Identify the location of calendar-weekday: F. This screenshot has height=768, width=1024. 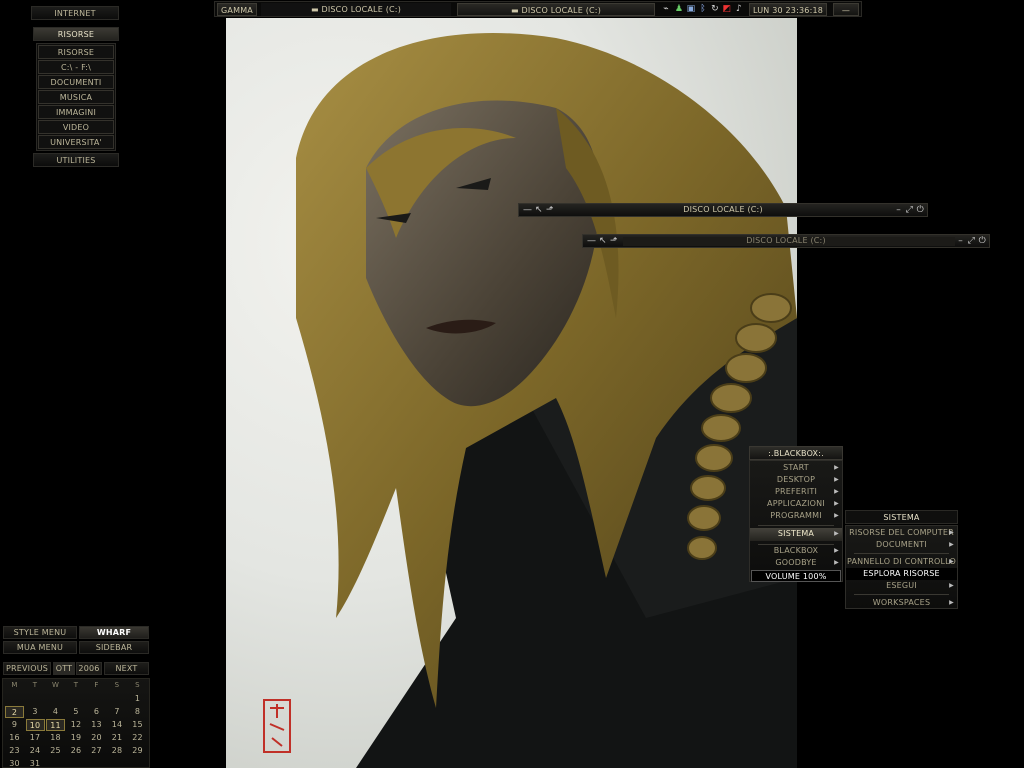
(96, 685).